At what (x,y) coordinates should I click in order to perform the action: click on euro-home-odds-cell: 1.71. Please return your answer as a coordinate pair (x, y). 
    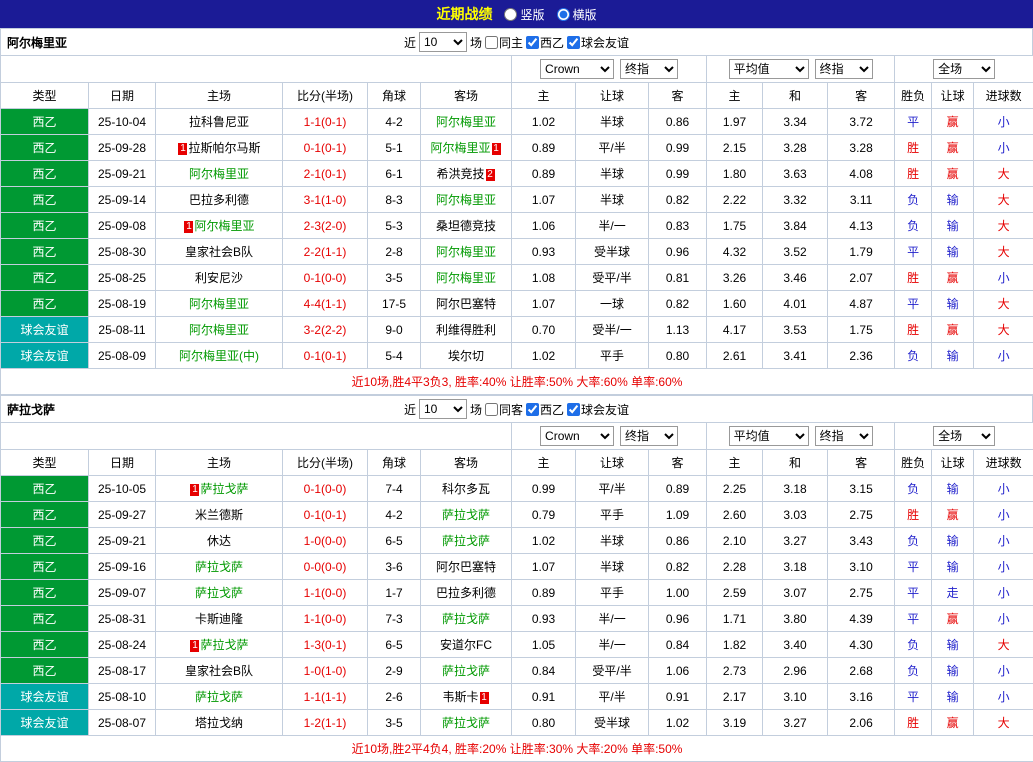
    Looking at the image, I should click on (735, 619).